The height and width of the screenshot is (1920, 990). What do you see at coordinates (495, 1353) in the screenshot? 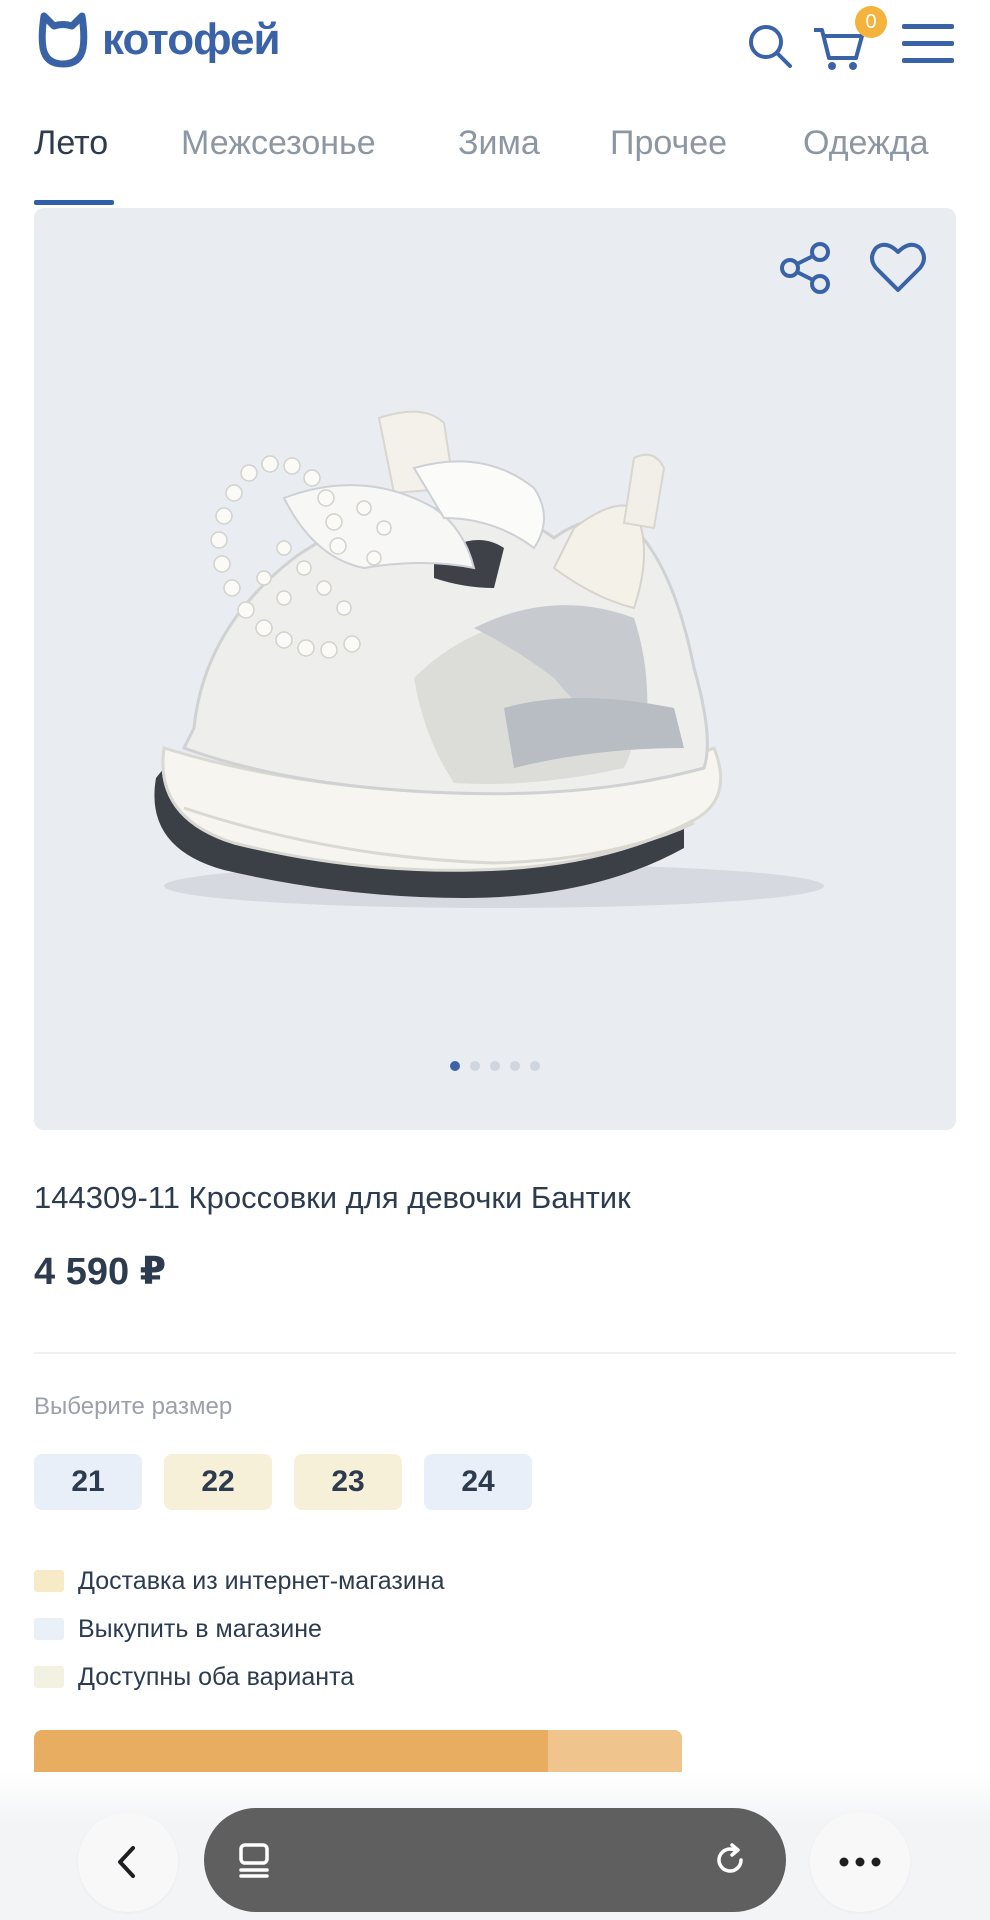
I see `divider` at bounding box center [495, 1353].